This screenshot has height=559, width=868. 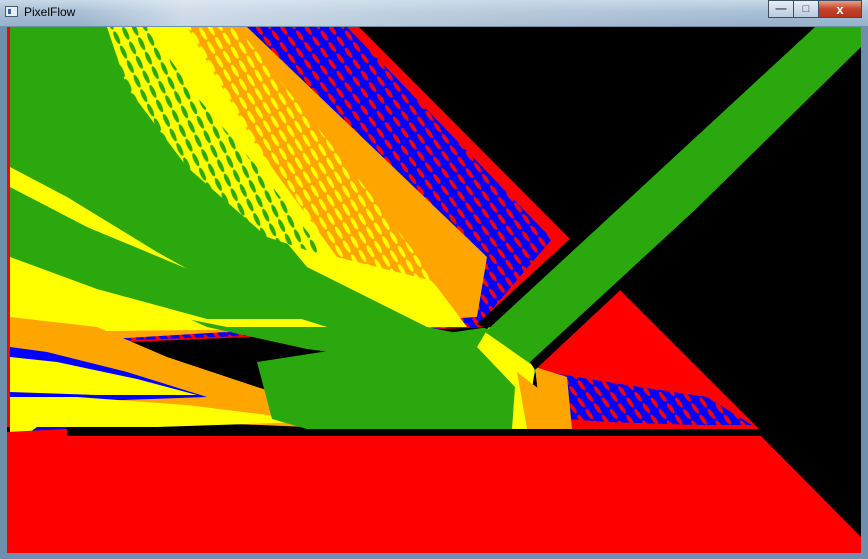 I want to click on close-button: x, so click(x=840, y=9).